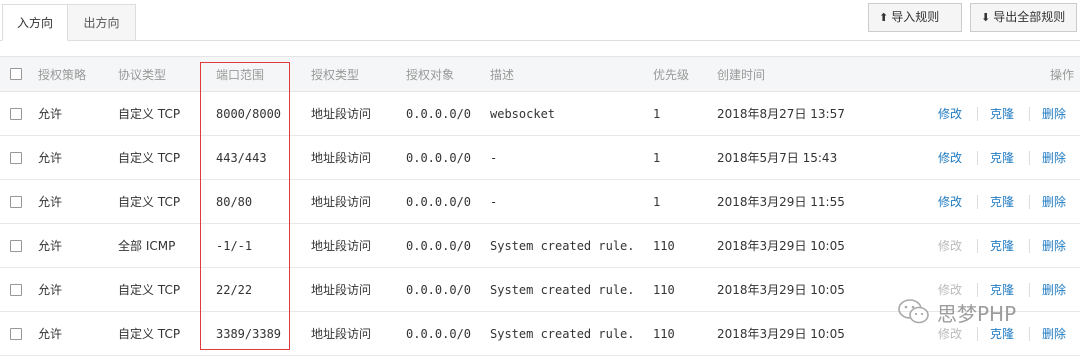 The width and height of the screenshot is (1080, 360). What do you see at coordinates (62, 74) in the screenshot?
I see `header-policy: 授权策略` at bounding box center [62, 74].